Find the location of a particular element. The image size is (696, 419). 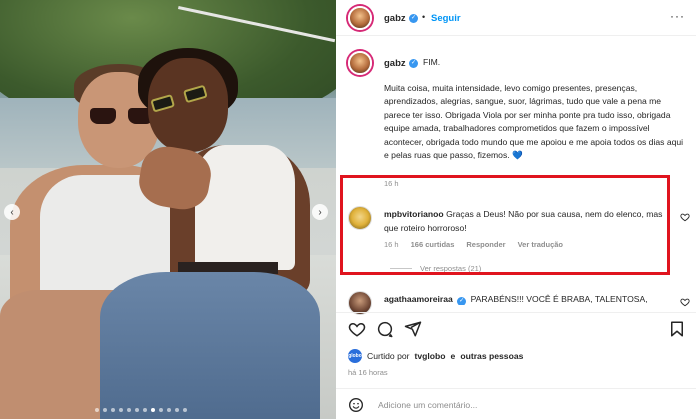

follow-button: Seguir is located at coordinates (446, 18).